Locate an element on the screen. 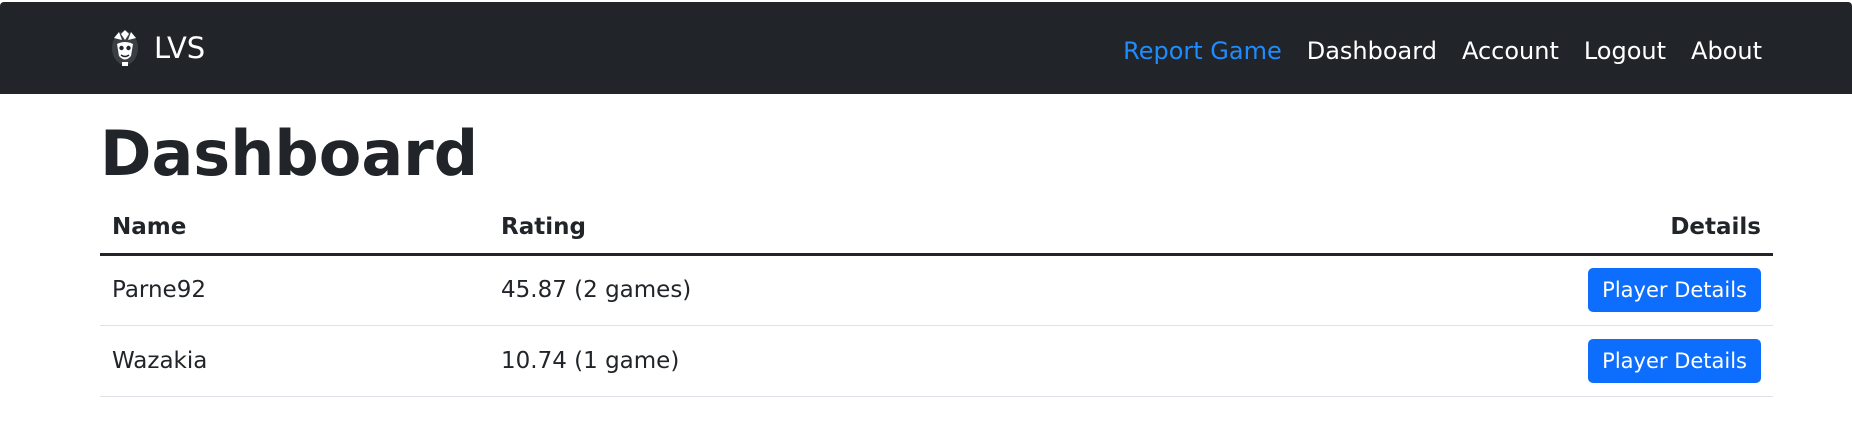 The image size is (1852, 427). table-header-row: Name Rating Details is located at coordinates (936, 229).